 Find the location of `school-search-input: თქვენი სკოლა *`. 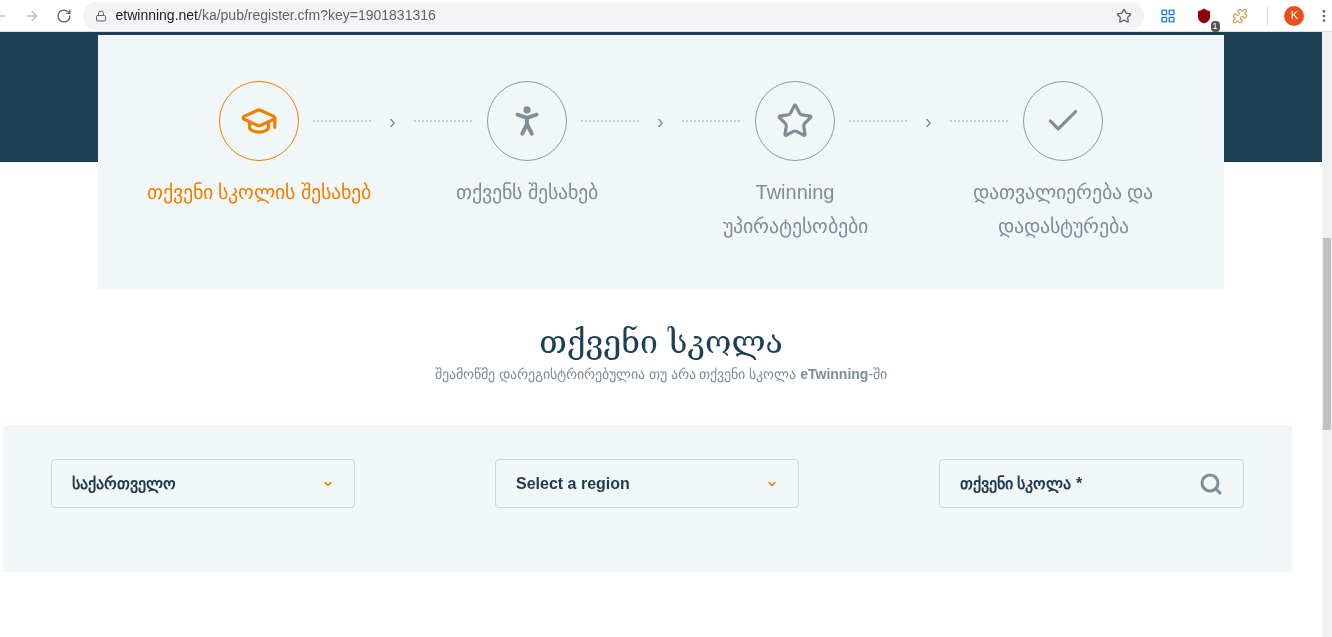

school-search-input: თქვენი სკოლა * is located at coordinates (1079, 483).